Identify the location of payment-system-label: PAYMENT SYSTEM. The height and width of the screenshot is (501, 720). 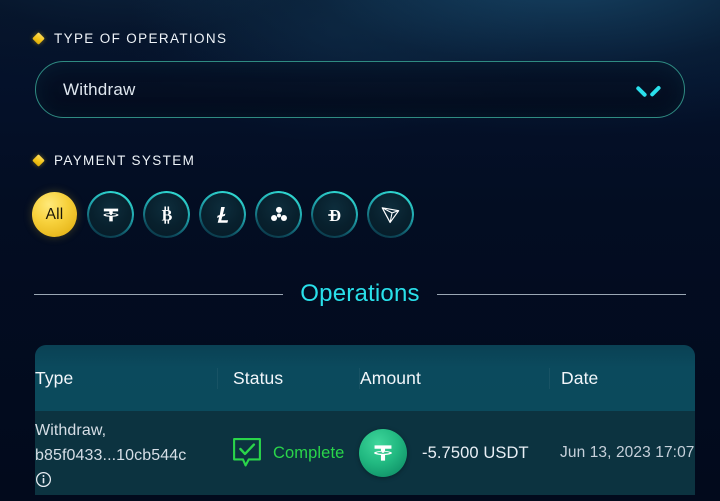
(97, 160).